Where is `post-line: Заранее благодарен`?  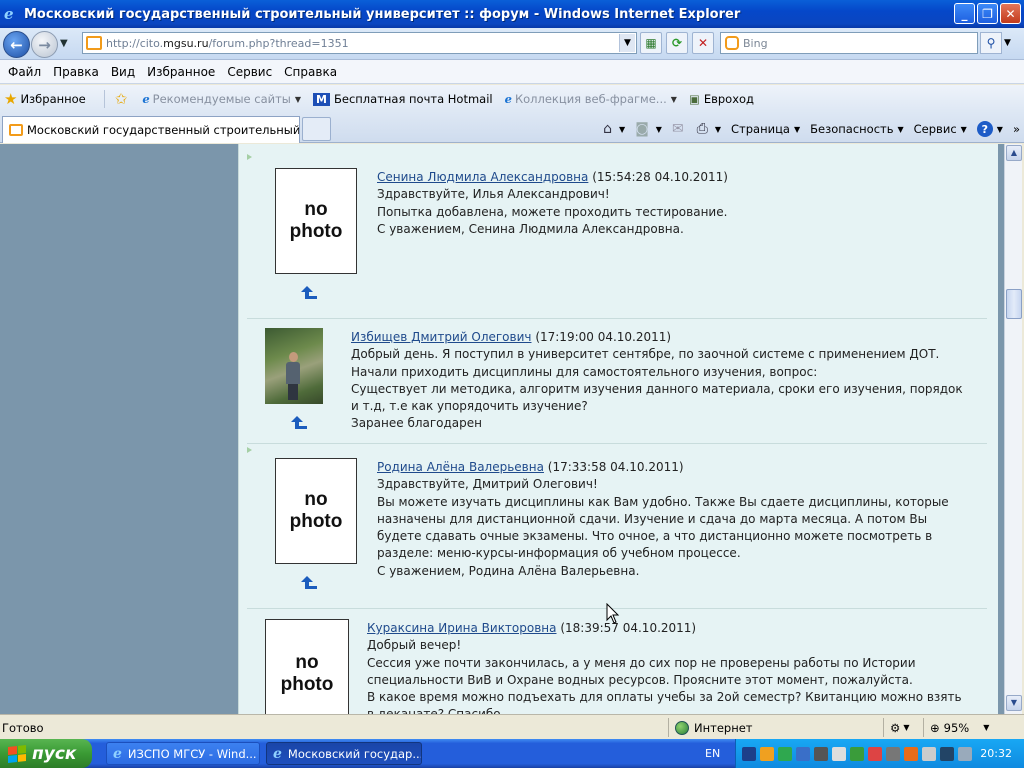
post-line: Заранее благодарен is located at coordinates (417, 423).